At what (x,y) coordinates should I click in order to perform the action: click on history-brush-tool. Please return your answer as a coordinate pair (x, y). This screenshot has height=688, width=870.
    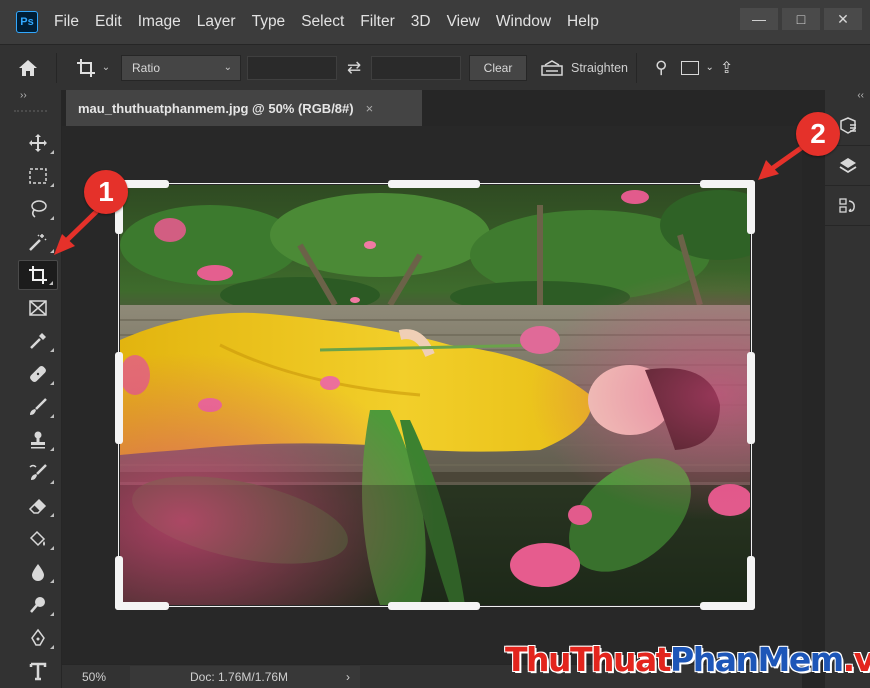
    Looking at the image, I should click on (38, 473).